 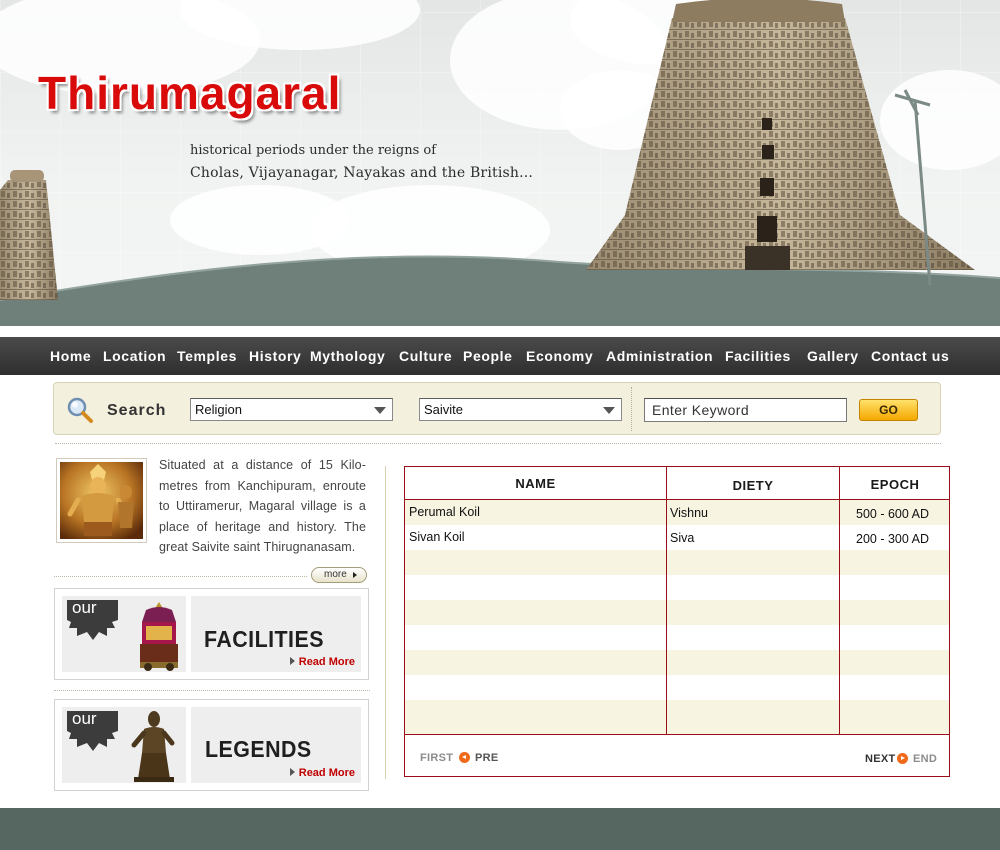 What do you see at coordinates (925, 759) in the screenshot?
I see `pager-end: END` at bounding box center [925, 759].